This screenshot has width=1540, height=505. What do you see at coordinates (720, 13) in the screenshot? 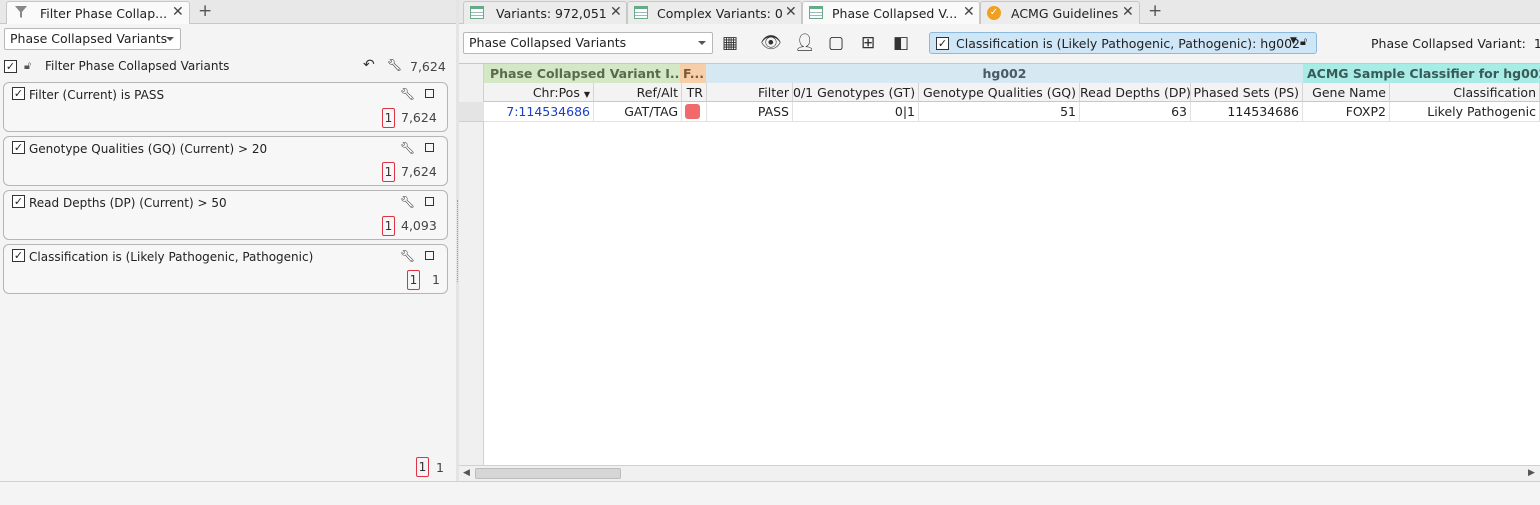
I see `tab-label: Complex Variants: 0` at bounding box center [720, 13].